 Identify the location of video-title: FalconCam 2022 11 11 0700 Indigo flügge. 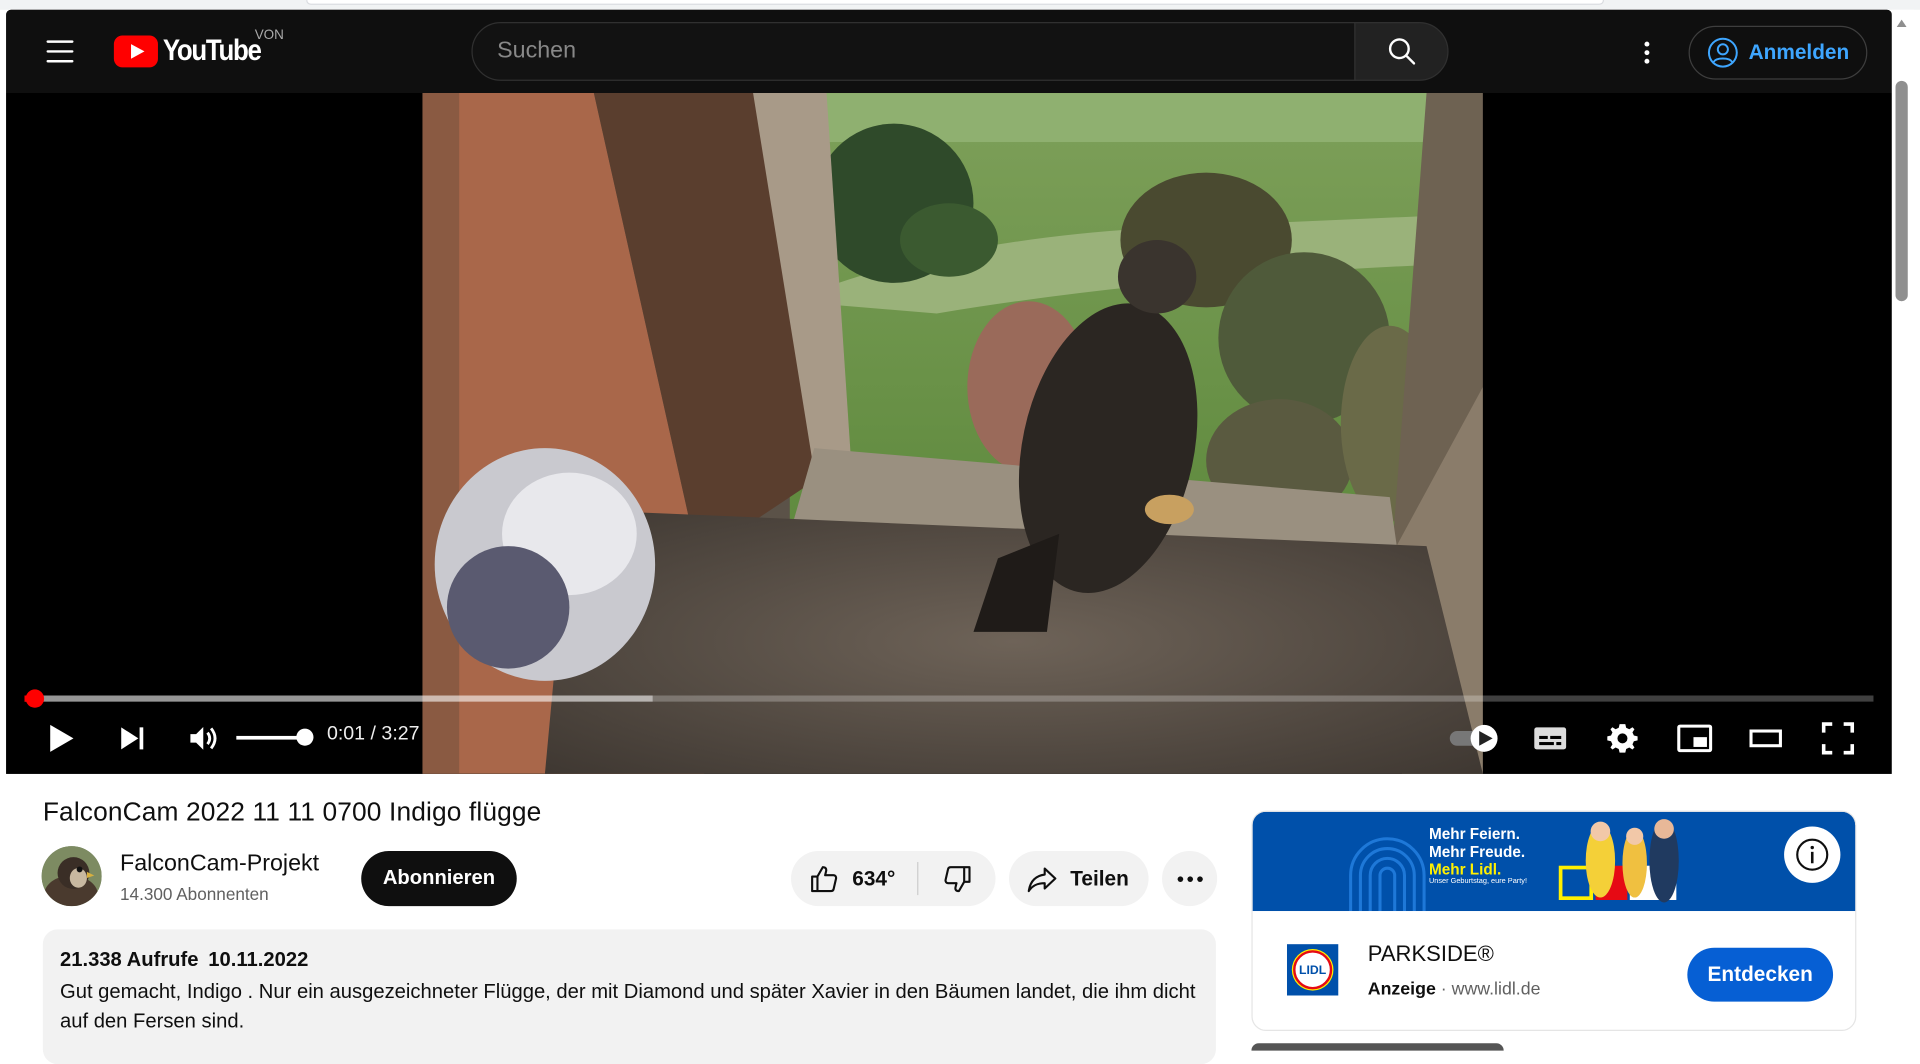
(292, 812).